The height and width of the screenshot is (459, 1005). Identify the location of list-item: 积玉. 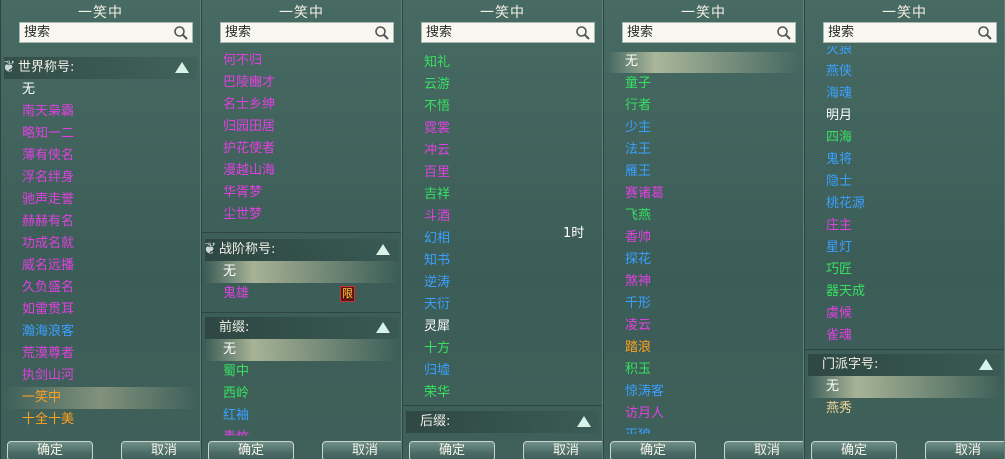
(703, 370).